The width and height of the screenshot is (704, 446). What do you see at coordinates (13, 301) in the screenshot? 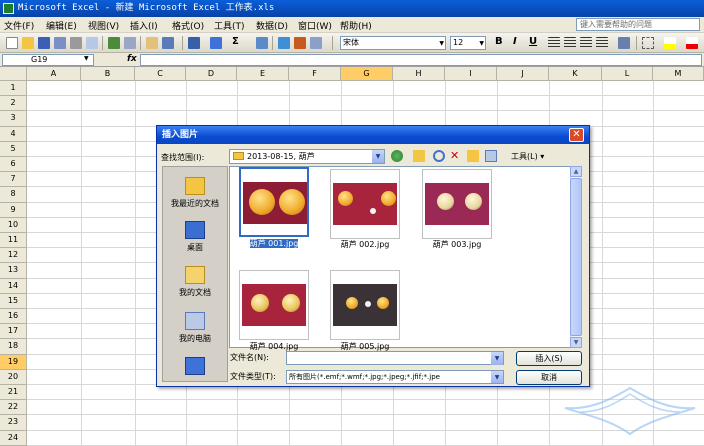
I see `row-header: 15` at bounding box center [13, 301].